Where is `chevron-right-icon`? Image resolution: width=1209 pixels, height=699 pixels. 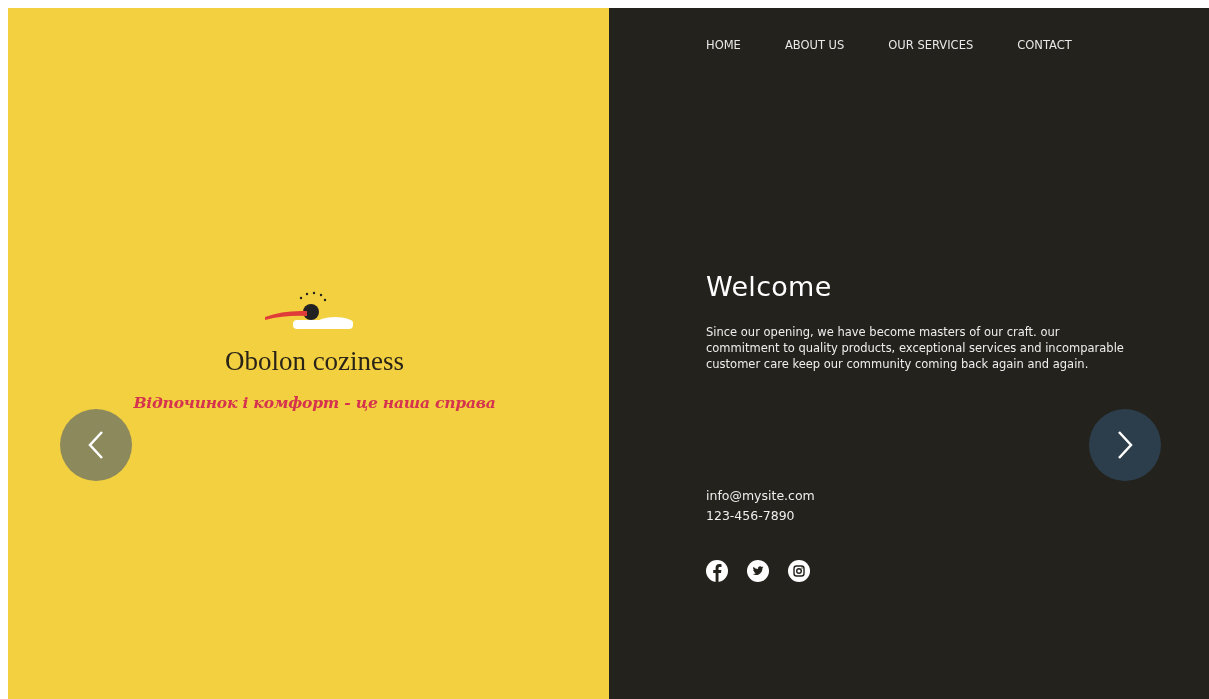
chevron-right-icon is located at coordinates (1125, 445).